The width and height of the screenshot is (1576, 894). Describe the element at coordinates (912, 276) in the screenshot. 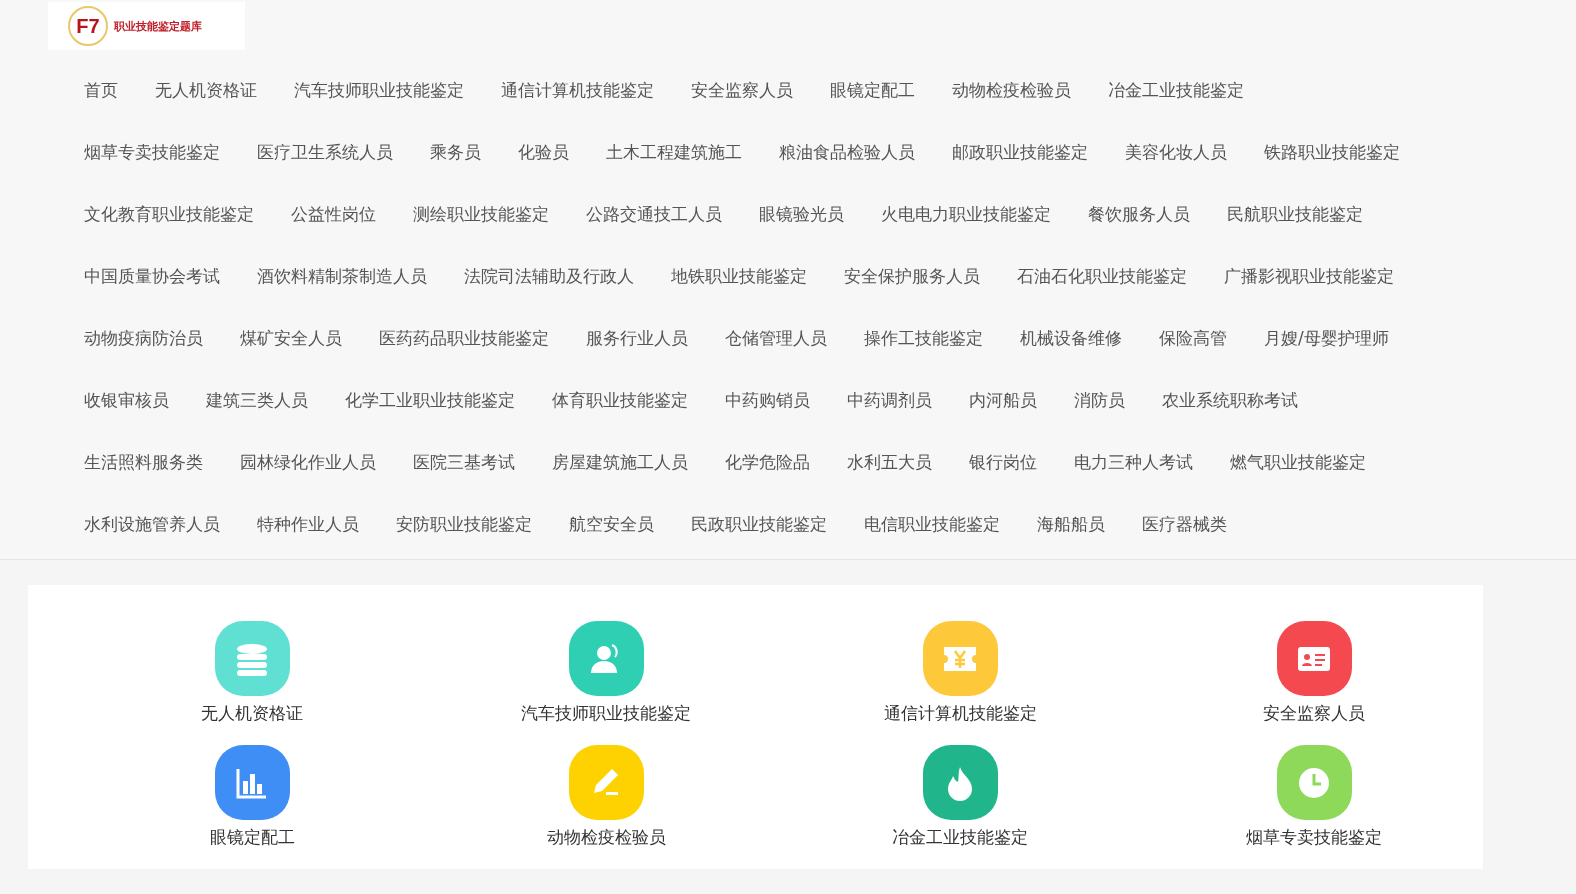

I see `nav-link: 安全保护服务人员` at that location.